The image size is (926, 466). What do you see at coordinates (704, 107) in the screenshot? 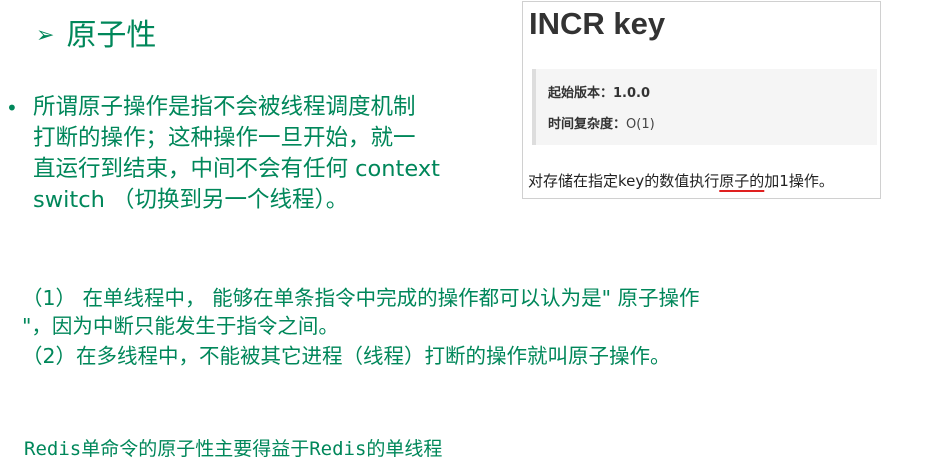
I see `meta-info-box: 起始版本：1.0.0 时间复杂度：O(1)` at bounding box center [704, 107].